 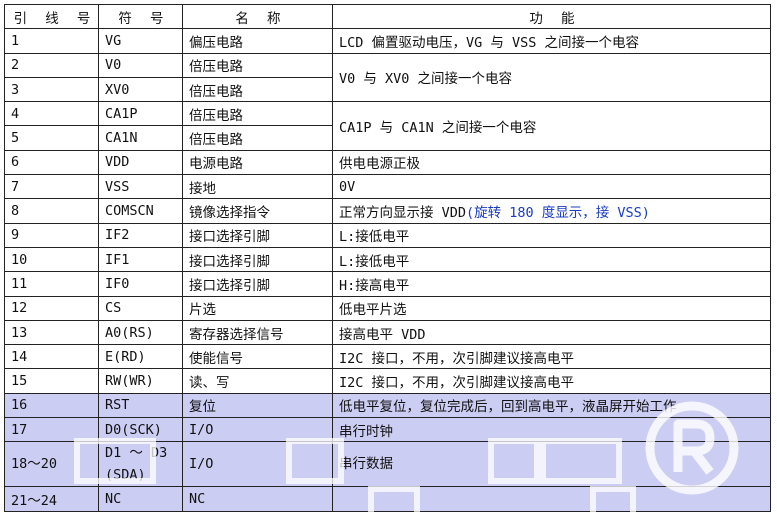 What do you see at coordinates (51, 65) in the screenshot?
I see `pin-cell: 2` at bounding box center [51, 65].